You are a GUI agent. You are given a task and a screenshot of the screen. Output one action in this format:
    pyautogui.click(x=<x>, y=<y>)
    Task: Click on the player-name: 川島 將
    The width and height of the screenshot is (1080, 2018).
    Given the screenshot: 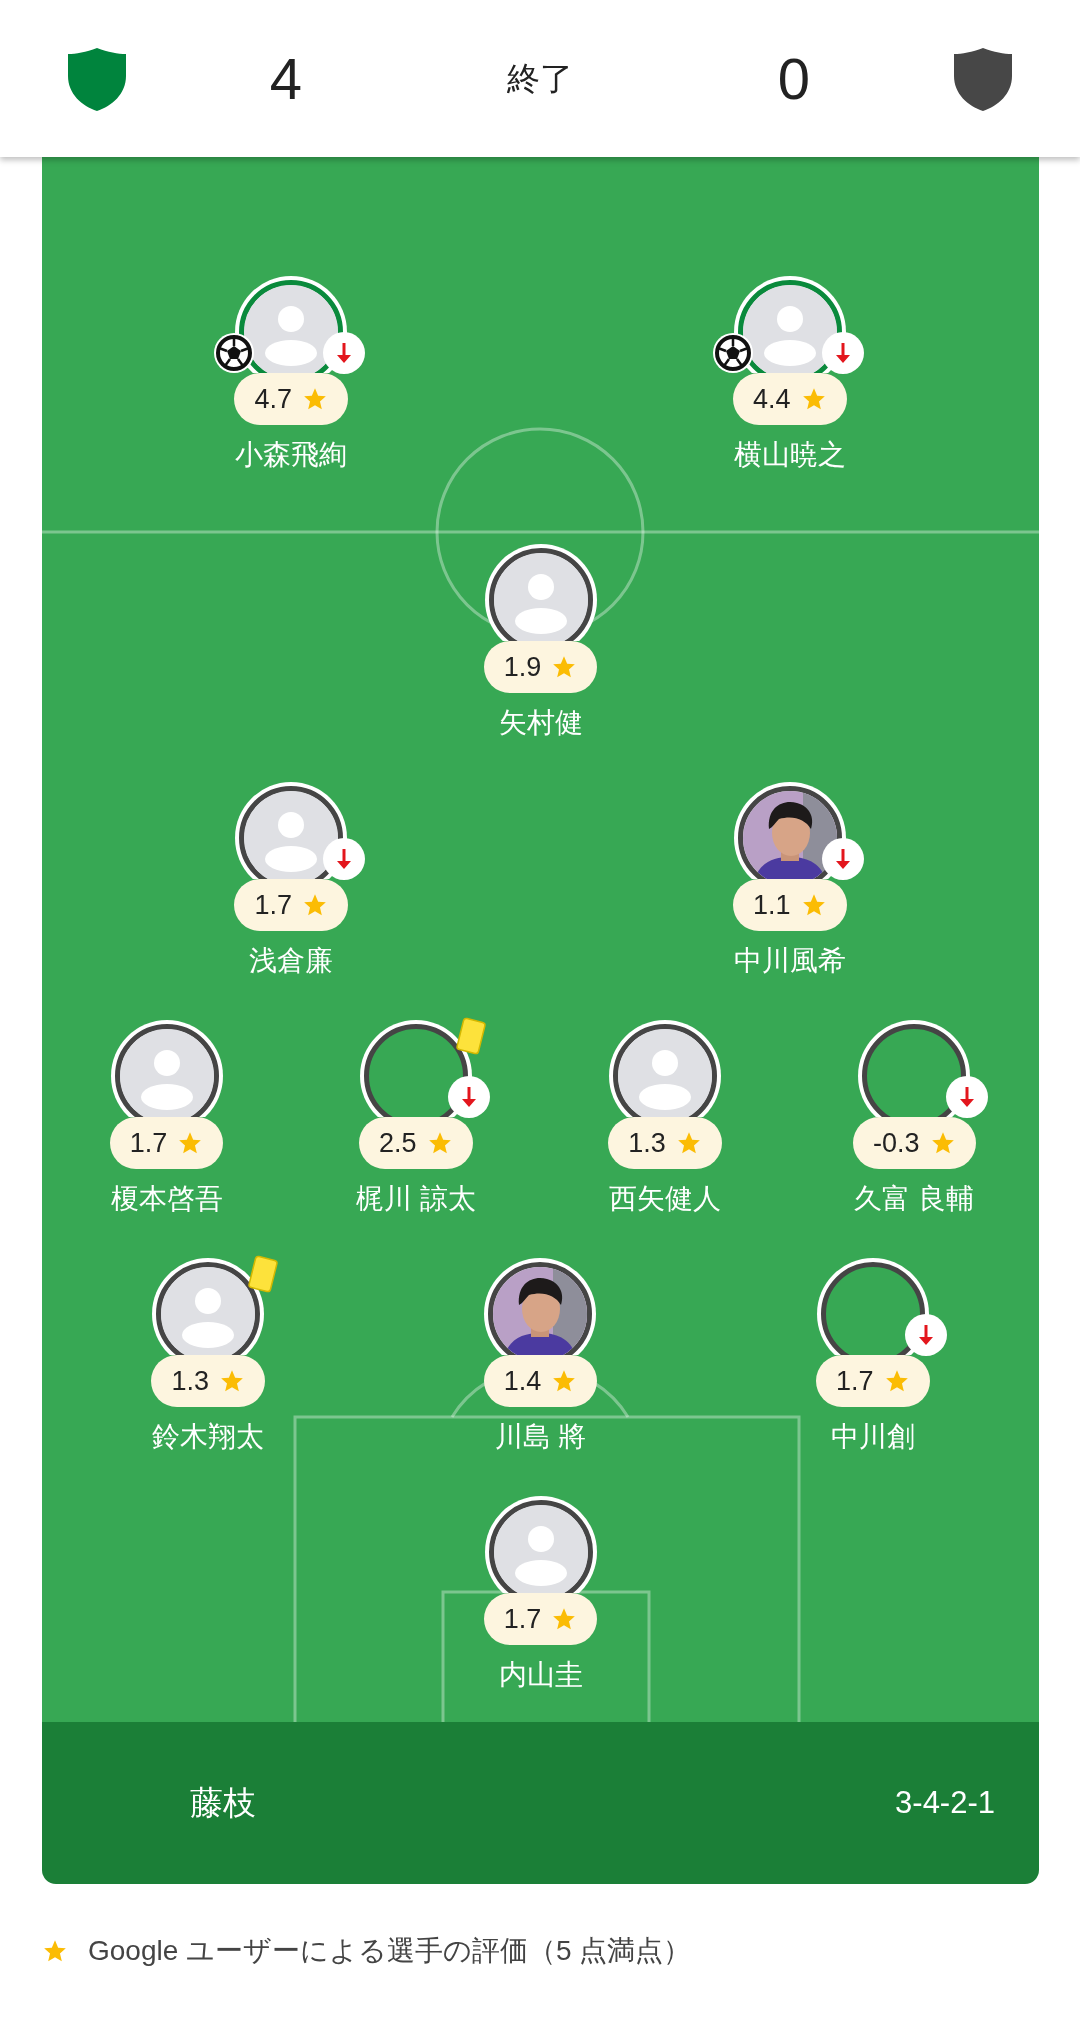 What is the action you would take?
    pyautogui.click(x=540, y=1437)
    